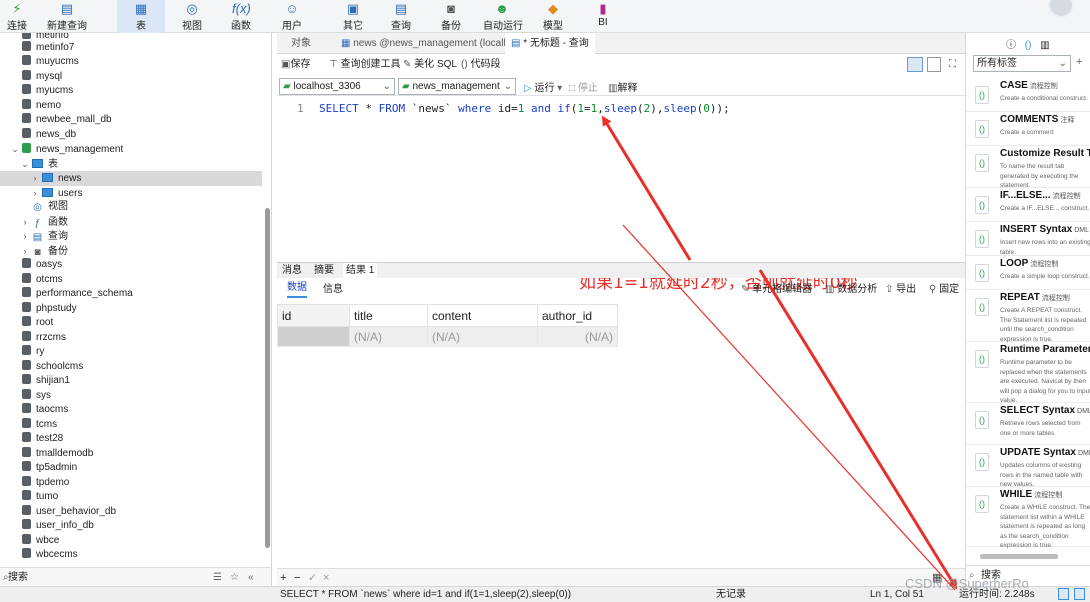 Image resolution: width=1090 pixels, height=602 pixels. What do you see at coordinates (146, 497) in the screenshot?
I see `tree-db-item: tumo` at bounding box center [146, 497].